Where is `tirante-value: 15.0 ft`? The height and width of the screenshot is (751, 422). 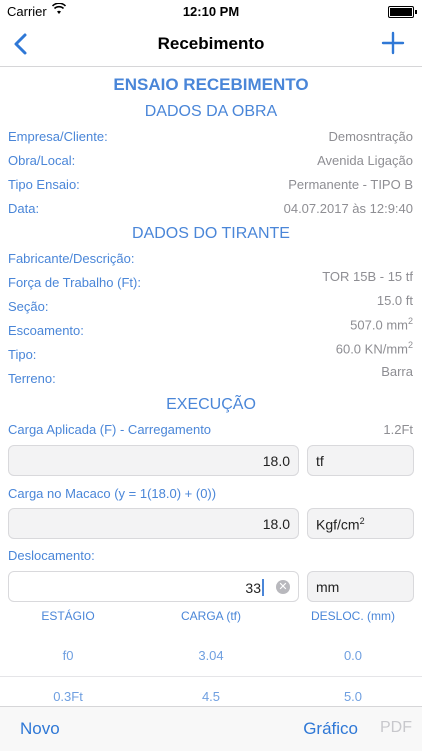 tirante-value: 15.0 ft is located at coordinates (394, 300).